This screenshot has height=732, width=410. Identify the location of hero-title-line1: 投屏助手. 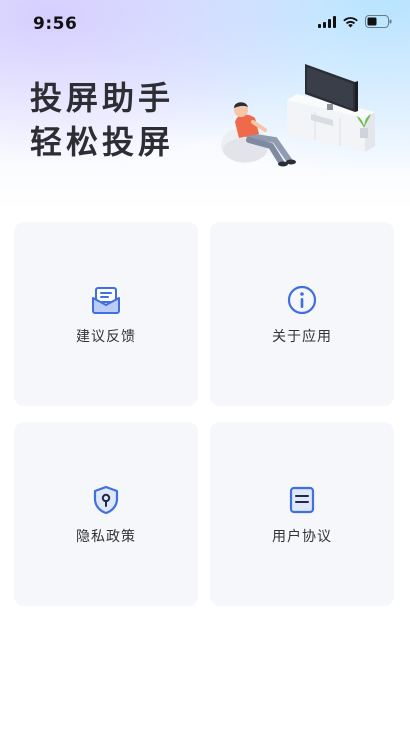
(102, 98).